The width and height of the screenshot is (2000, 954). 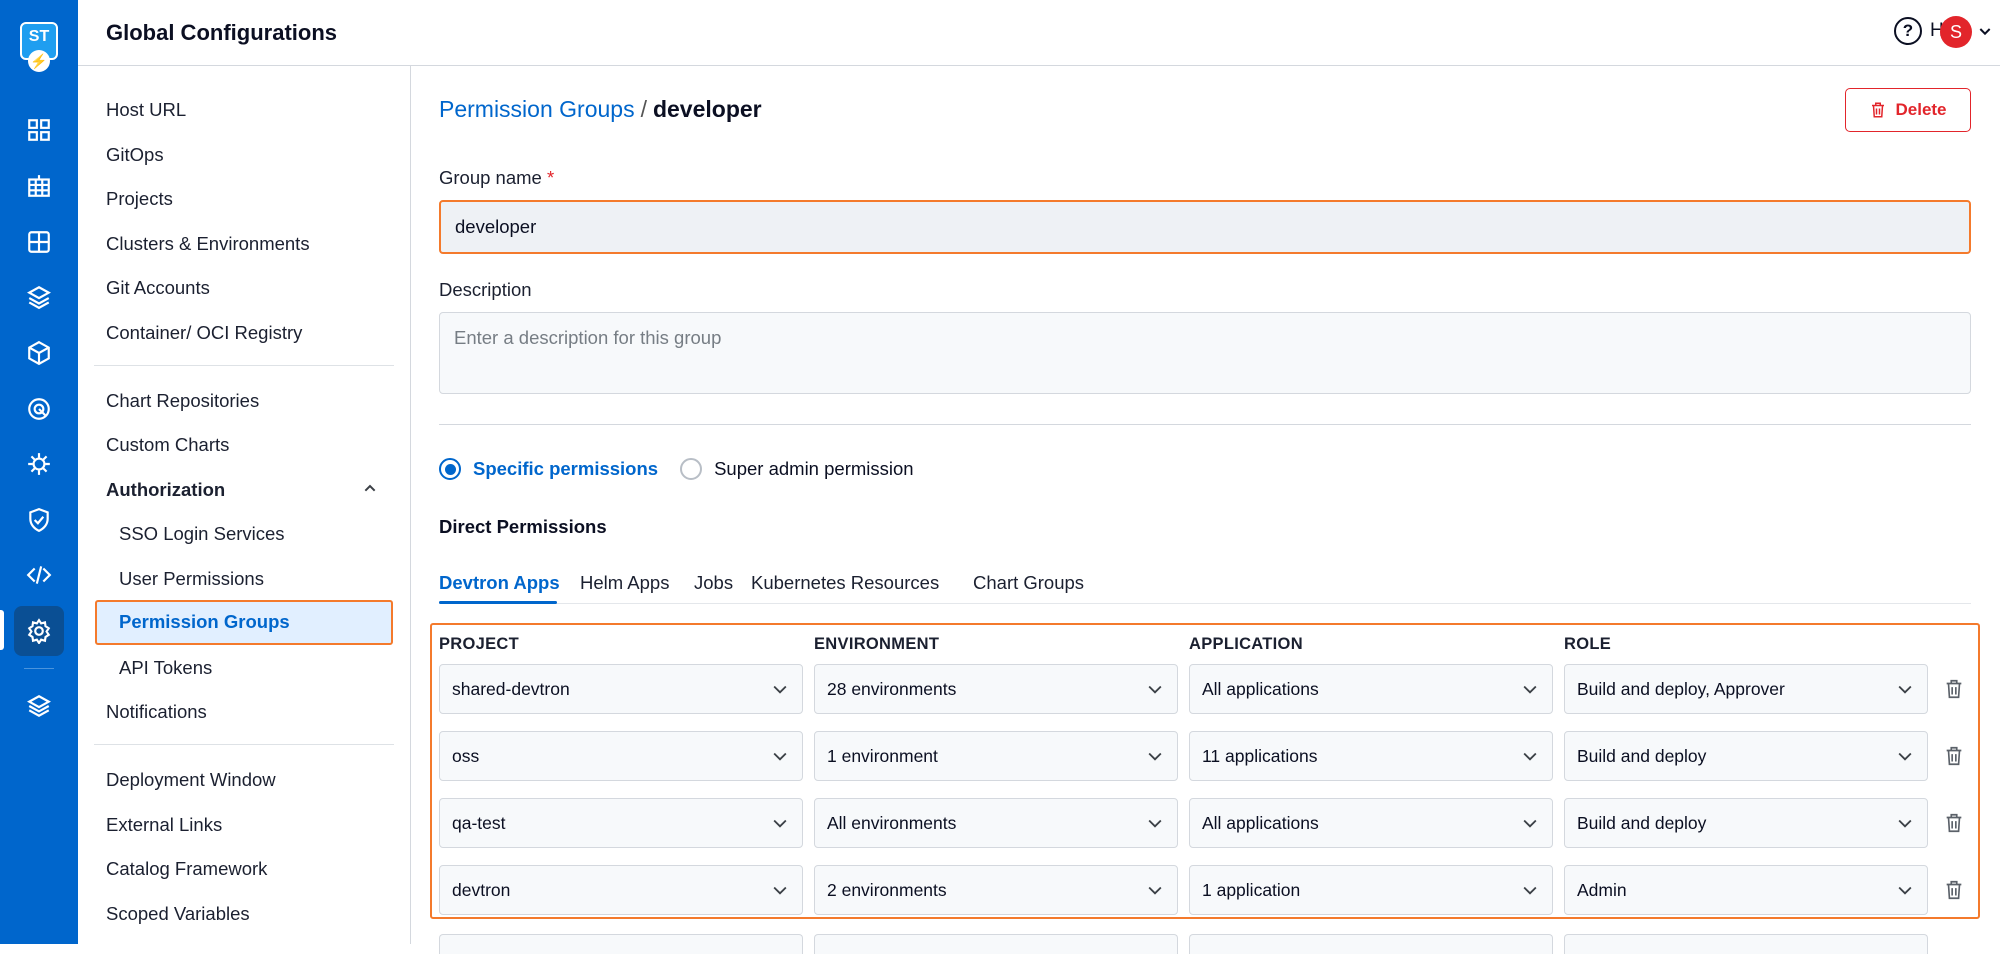 I want to click on sidebar-item-projects: Projects, so click(x=139, y=199).